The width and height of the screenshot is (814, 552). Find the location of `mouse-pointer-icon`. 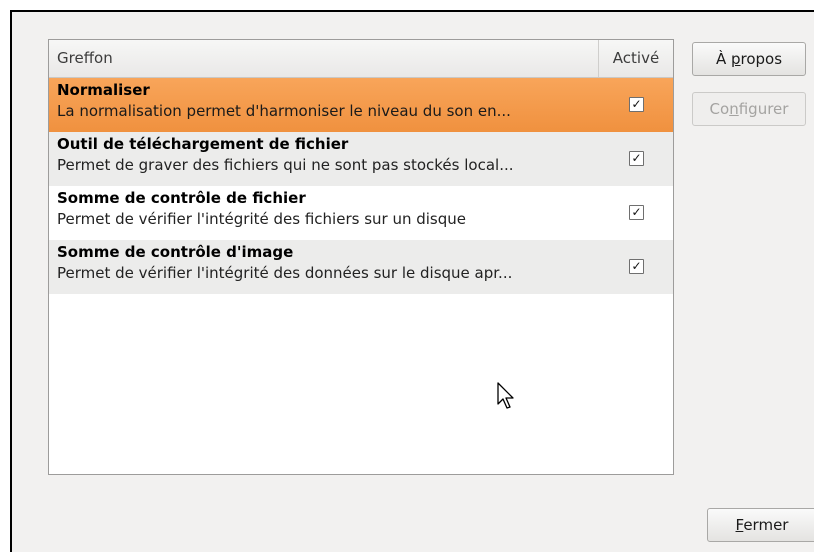

mouse-pointer-icon is located at coordinates (505, 395).